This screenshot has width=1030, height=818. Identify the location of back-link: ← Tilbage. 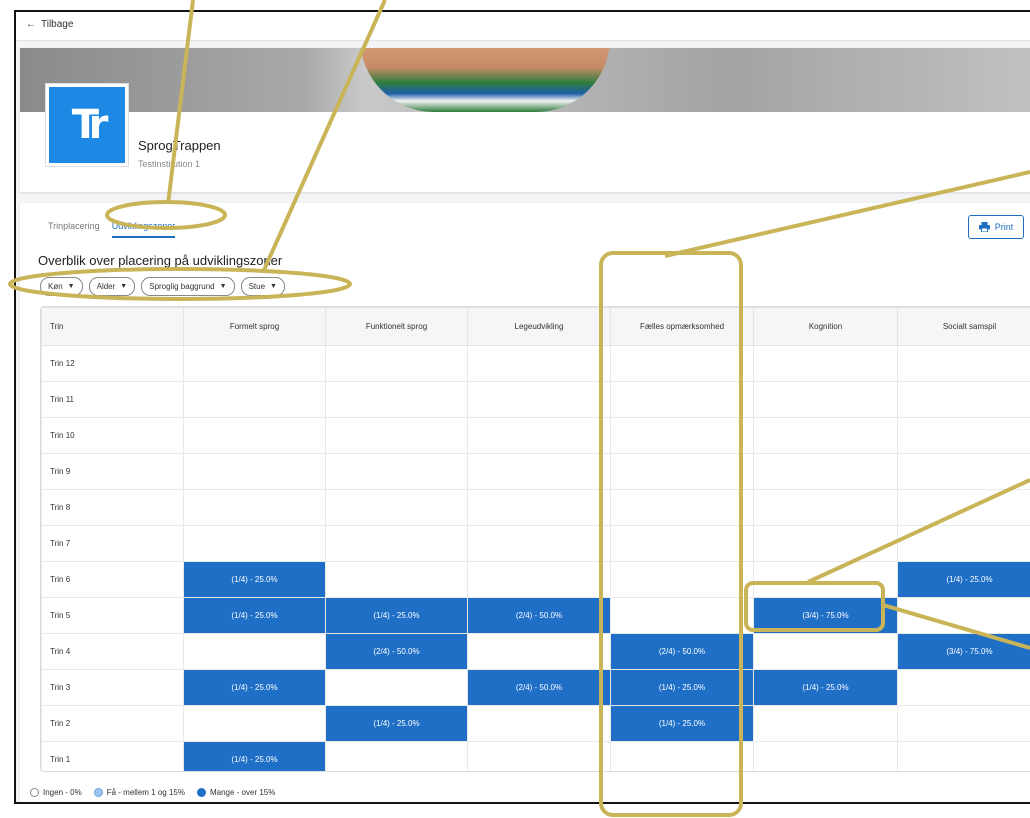
(49, 24).